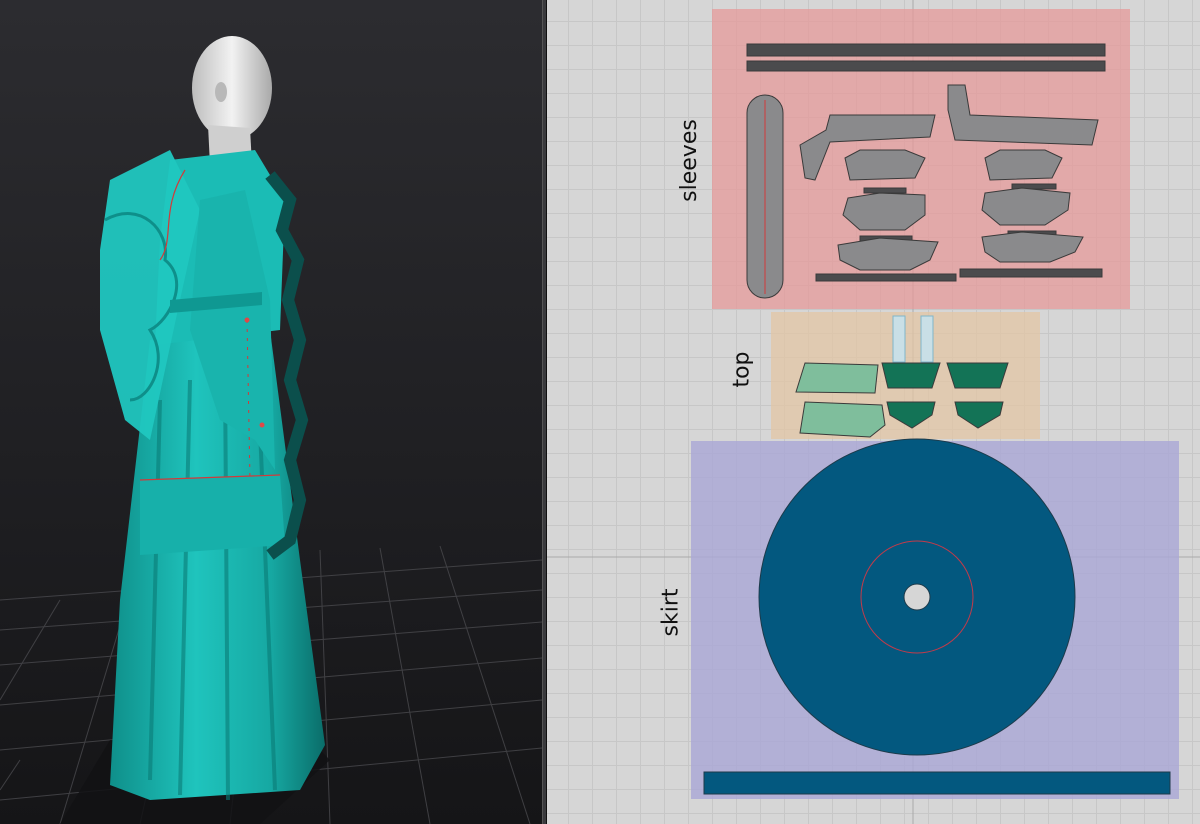  I want to click on group-label-skirt: skirt, so click(671, 612).